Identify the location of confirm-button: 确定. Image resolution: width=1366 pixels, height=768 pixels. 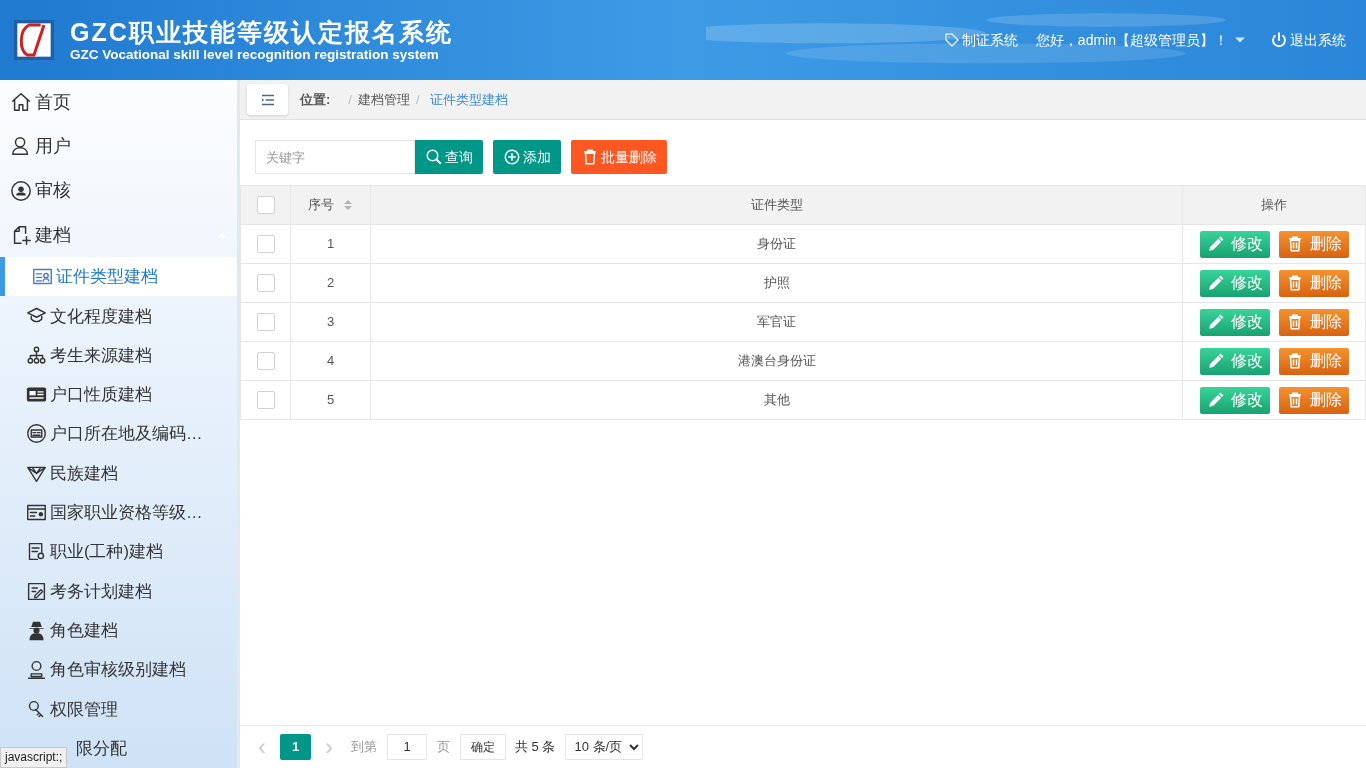
(483, 746).